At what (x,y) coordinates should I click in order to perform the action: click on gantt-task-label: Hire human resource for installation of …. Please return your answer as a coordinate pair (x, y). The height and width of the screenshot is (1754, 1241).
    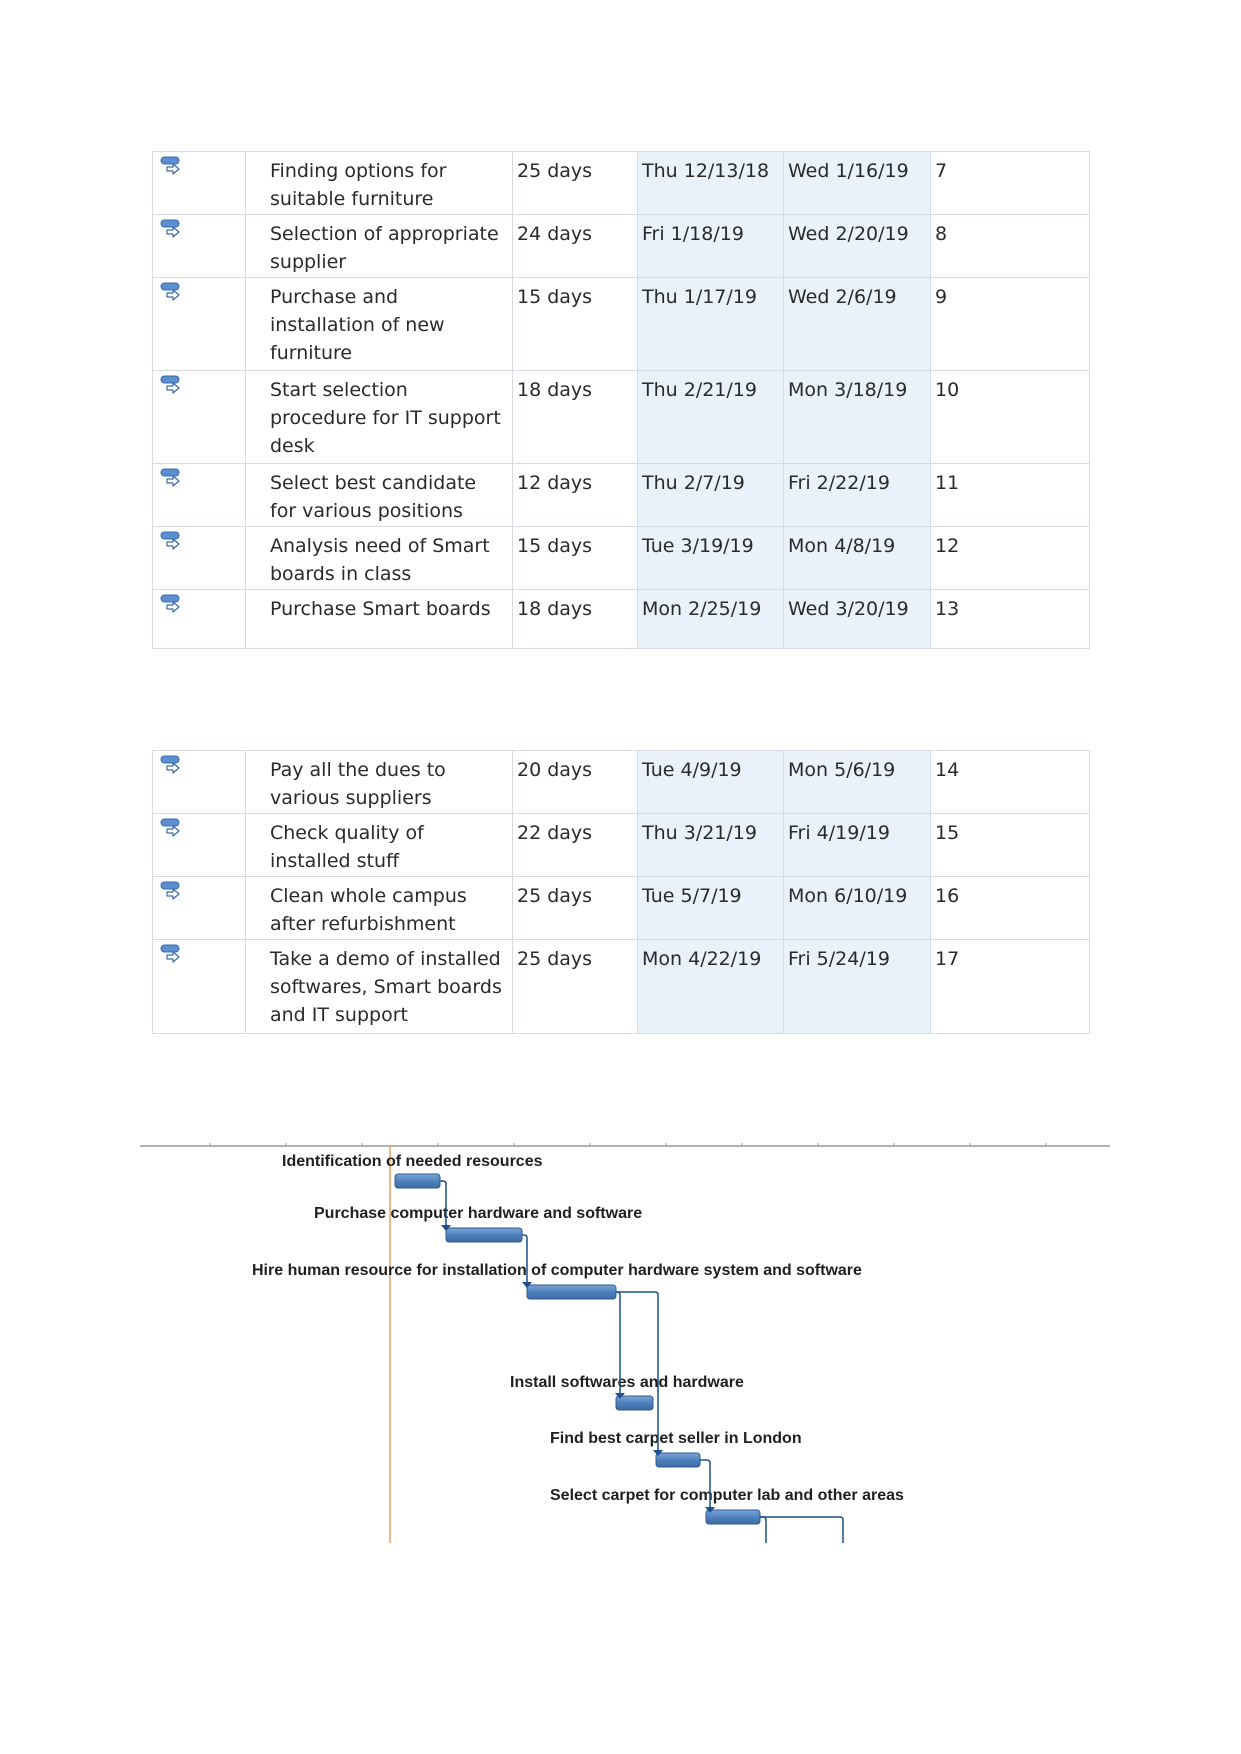
    Looking at the image, I should click on (557, 1270).